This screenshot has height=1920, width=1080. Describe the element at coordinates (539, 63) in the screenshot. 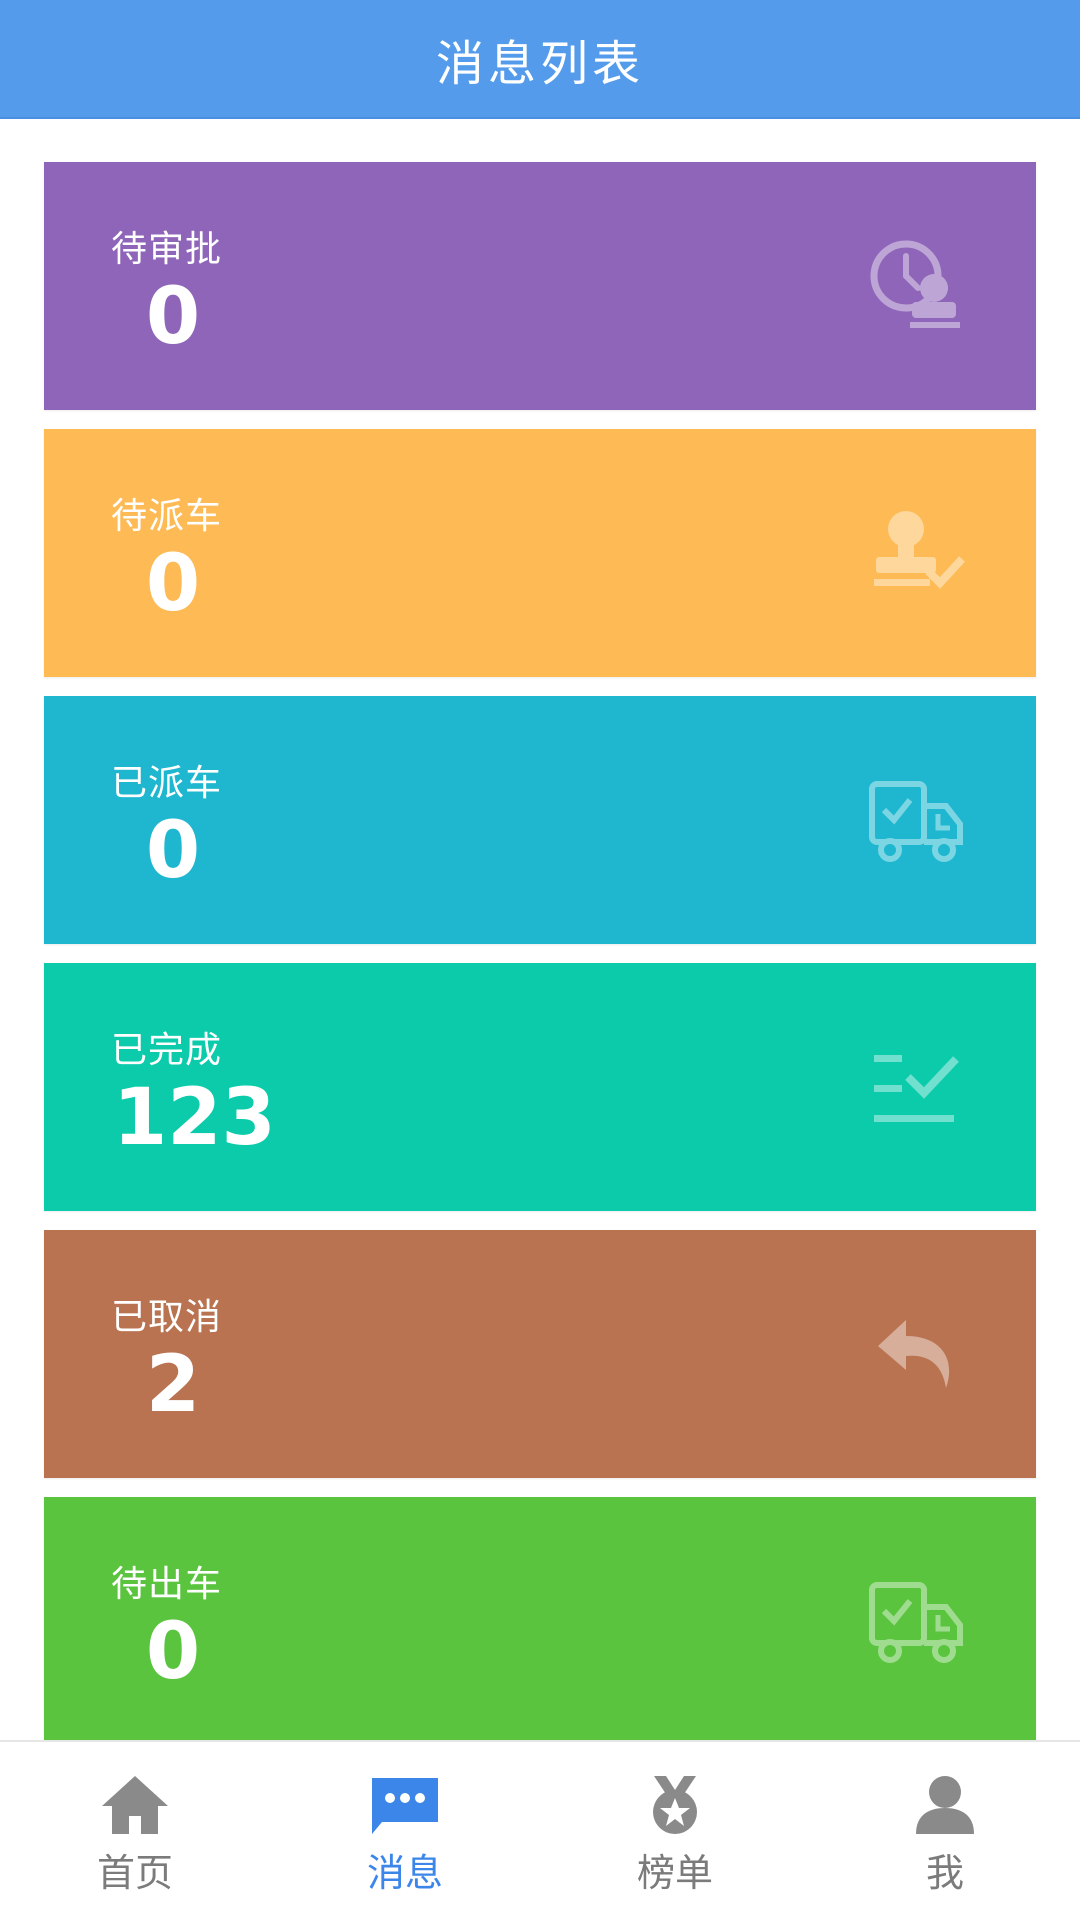

I see `page-title: 消息列表` at that location.